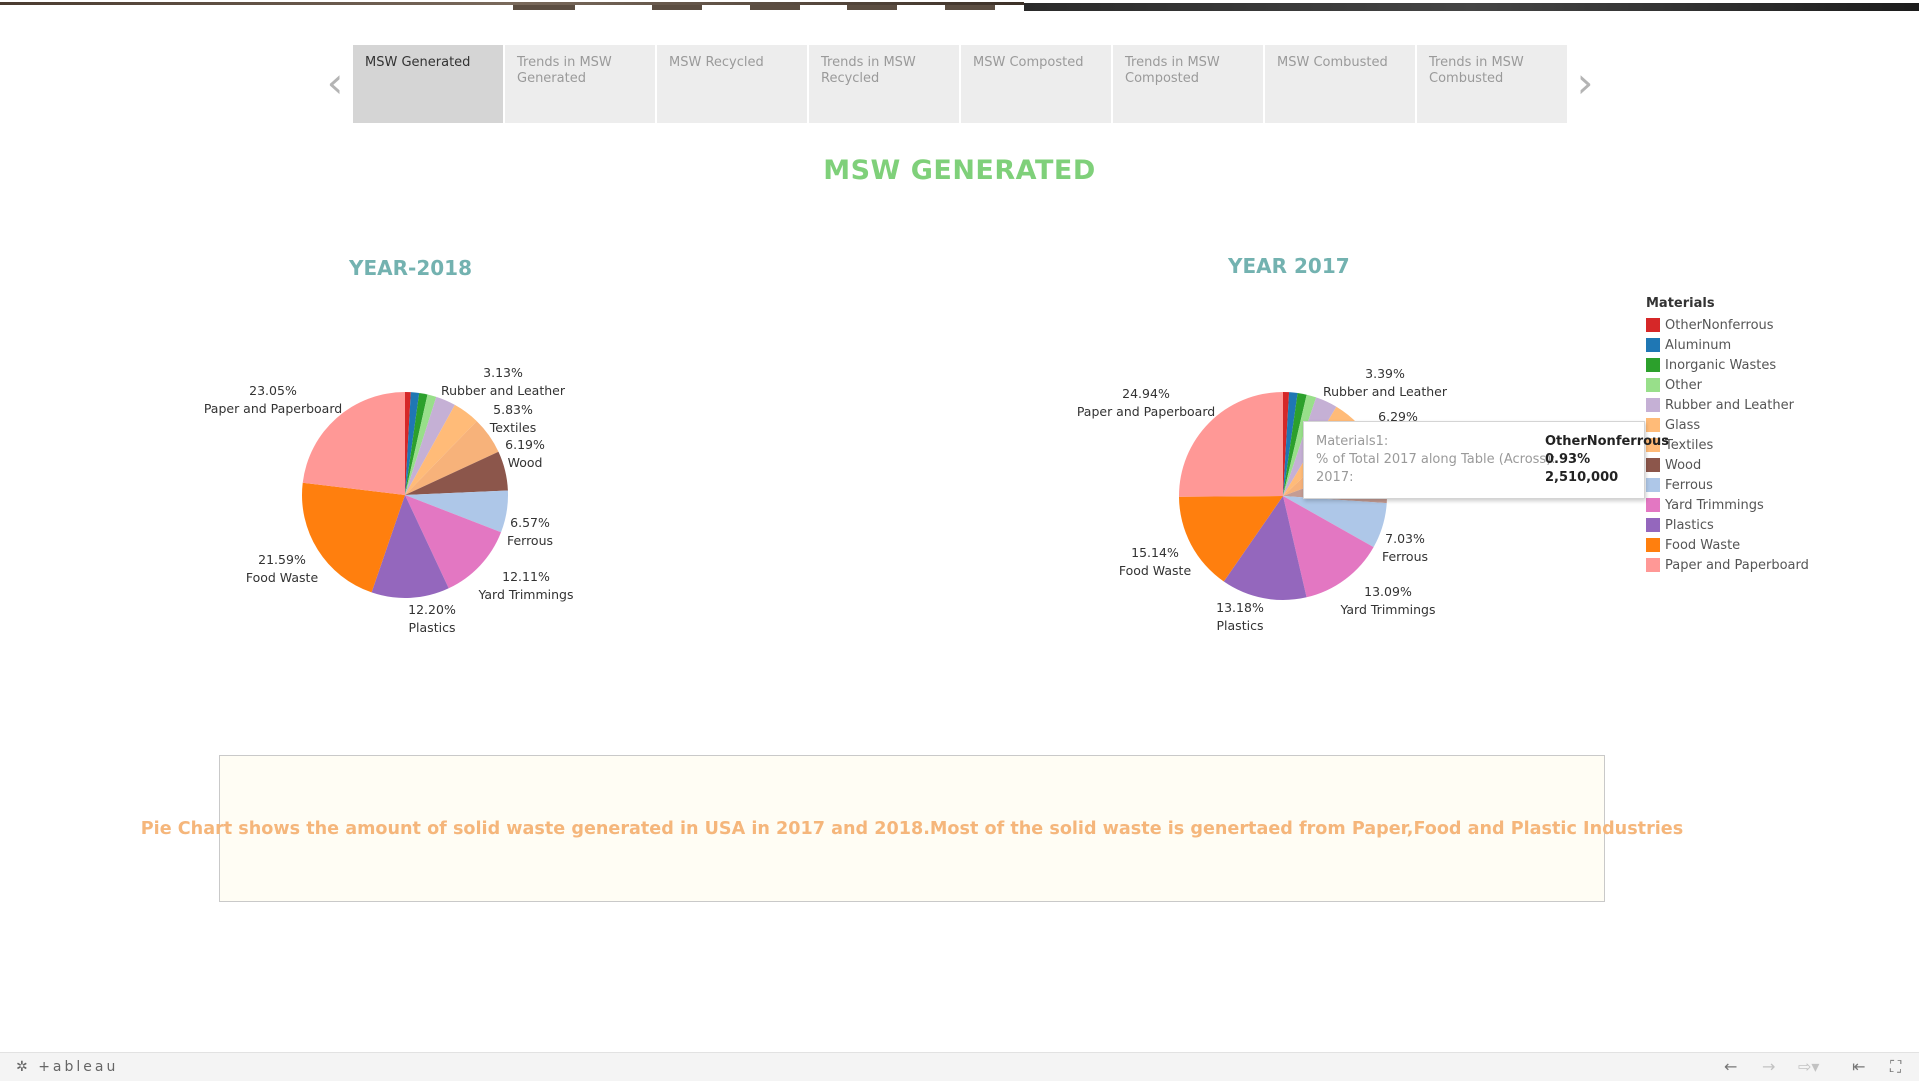 This screenshot has width=1919, height=1081. Describe the element at coordinates (282, 559) in the screenshot. I see `label-2018-food-pct: 21.59%` at that location.